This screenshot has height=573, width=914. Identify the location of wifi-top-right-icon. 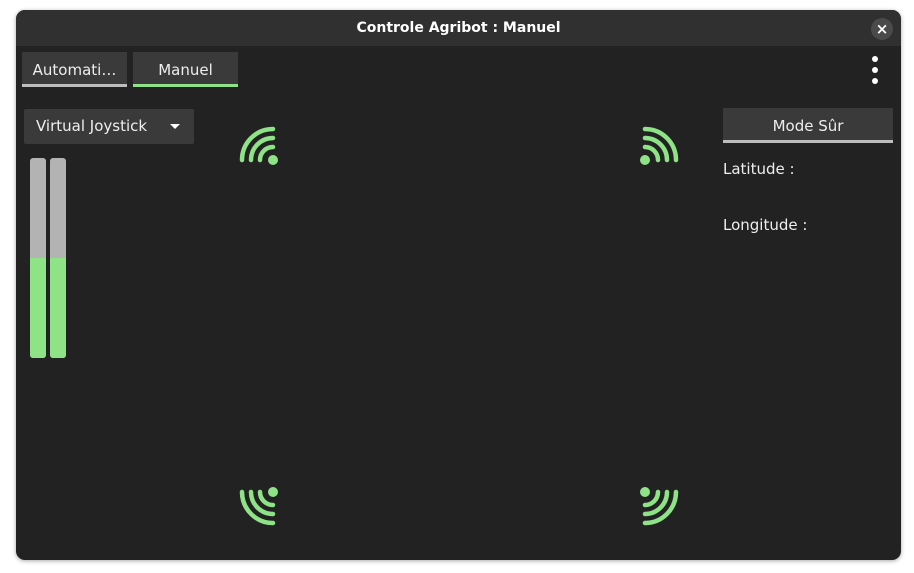
(660, 144).